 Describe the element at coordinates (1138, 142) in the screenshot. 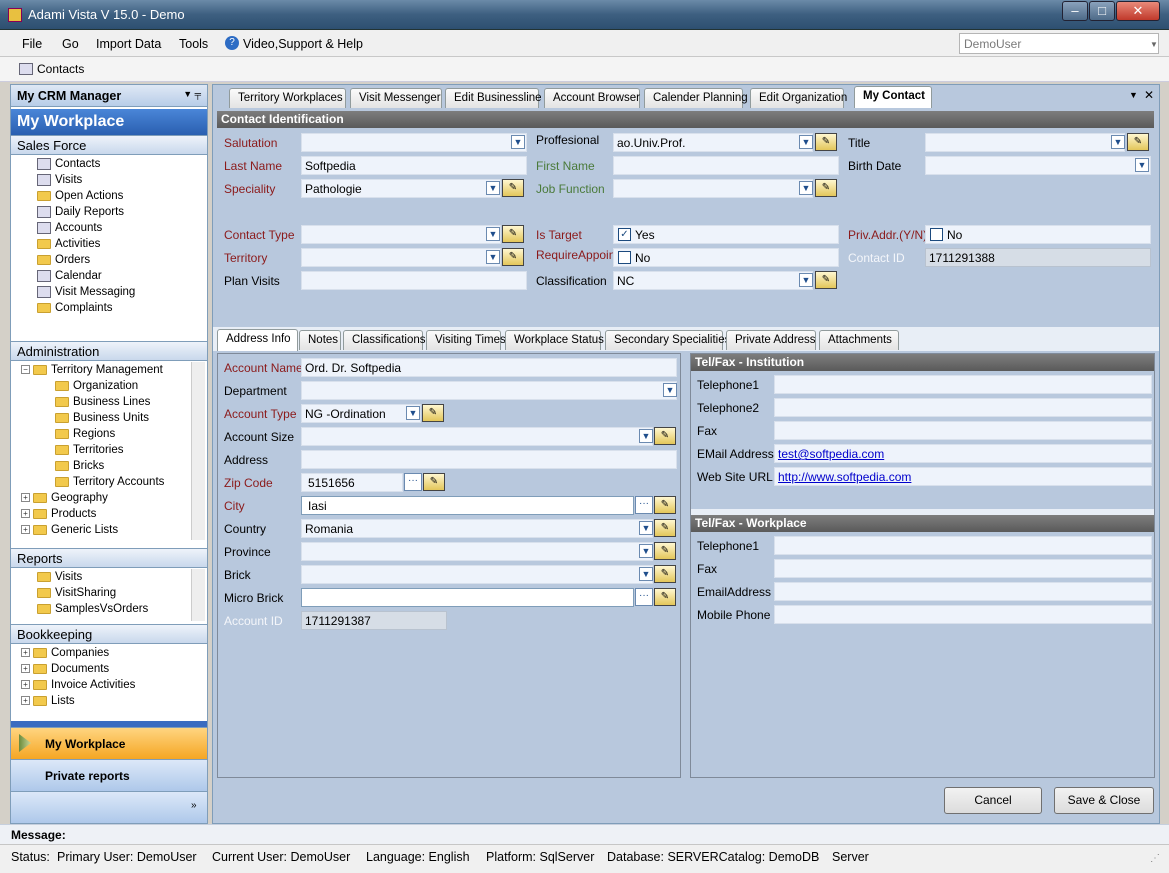

I see `title-edit-icon: ✎` at that location.